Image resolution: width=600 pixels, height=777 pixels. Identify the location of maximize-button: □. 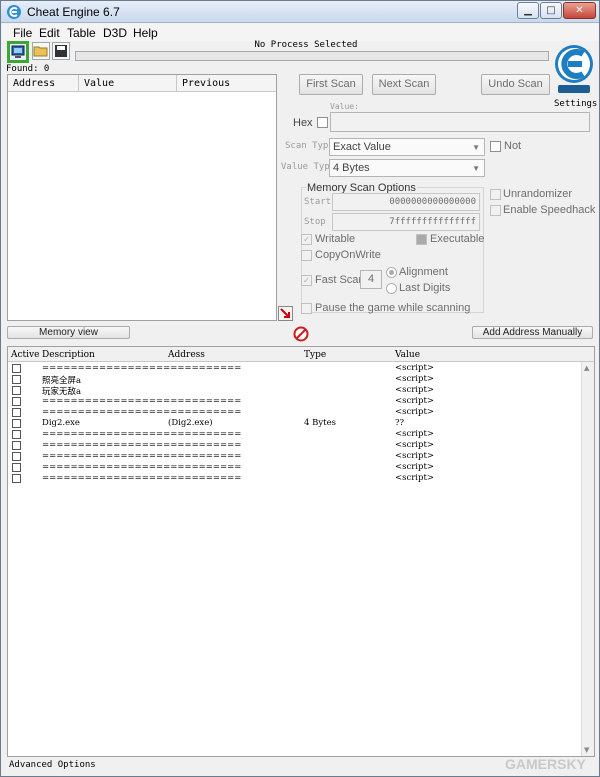
(551, 10).